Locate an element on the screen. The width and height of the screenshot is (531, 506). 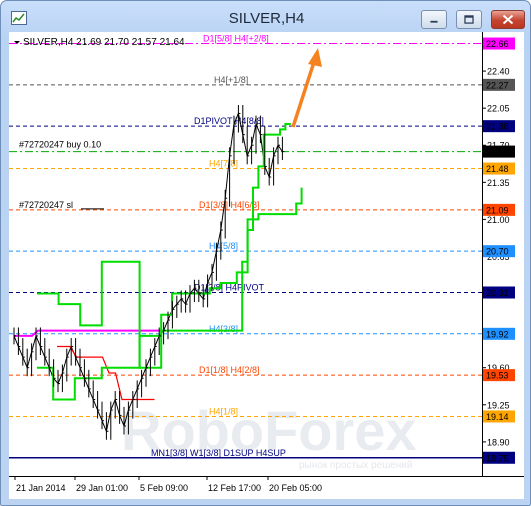
watermark-tagline: рынок простых решений is located at coordinates (355, 465).